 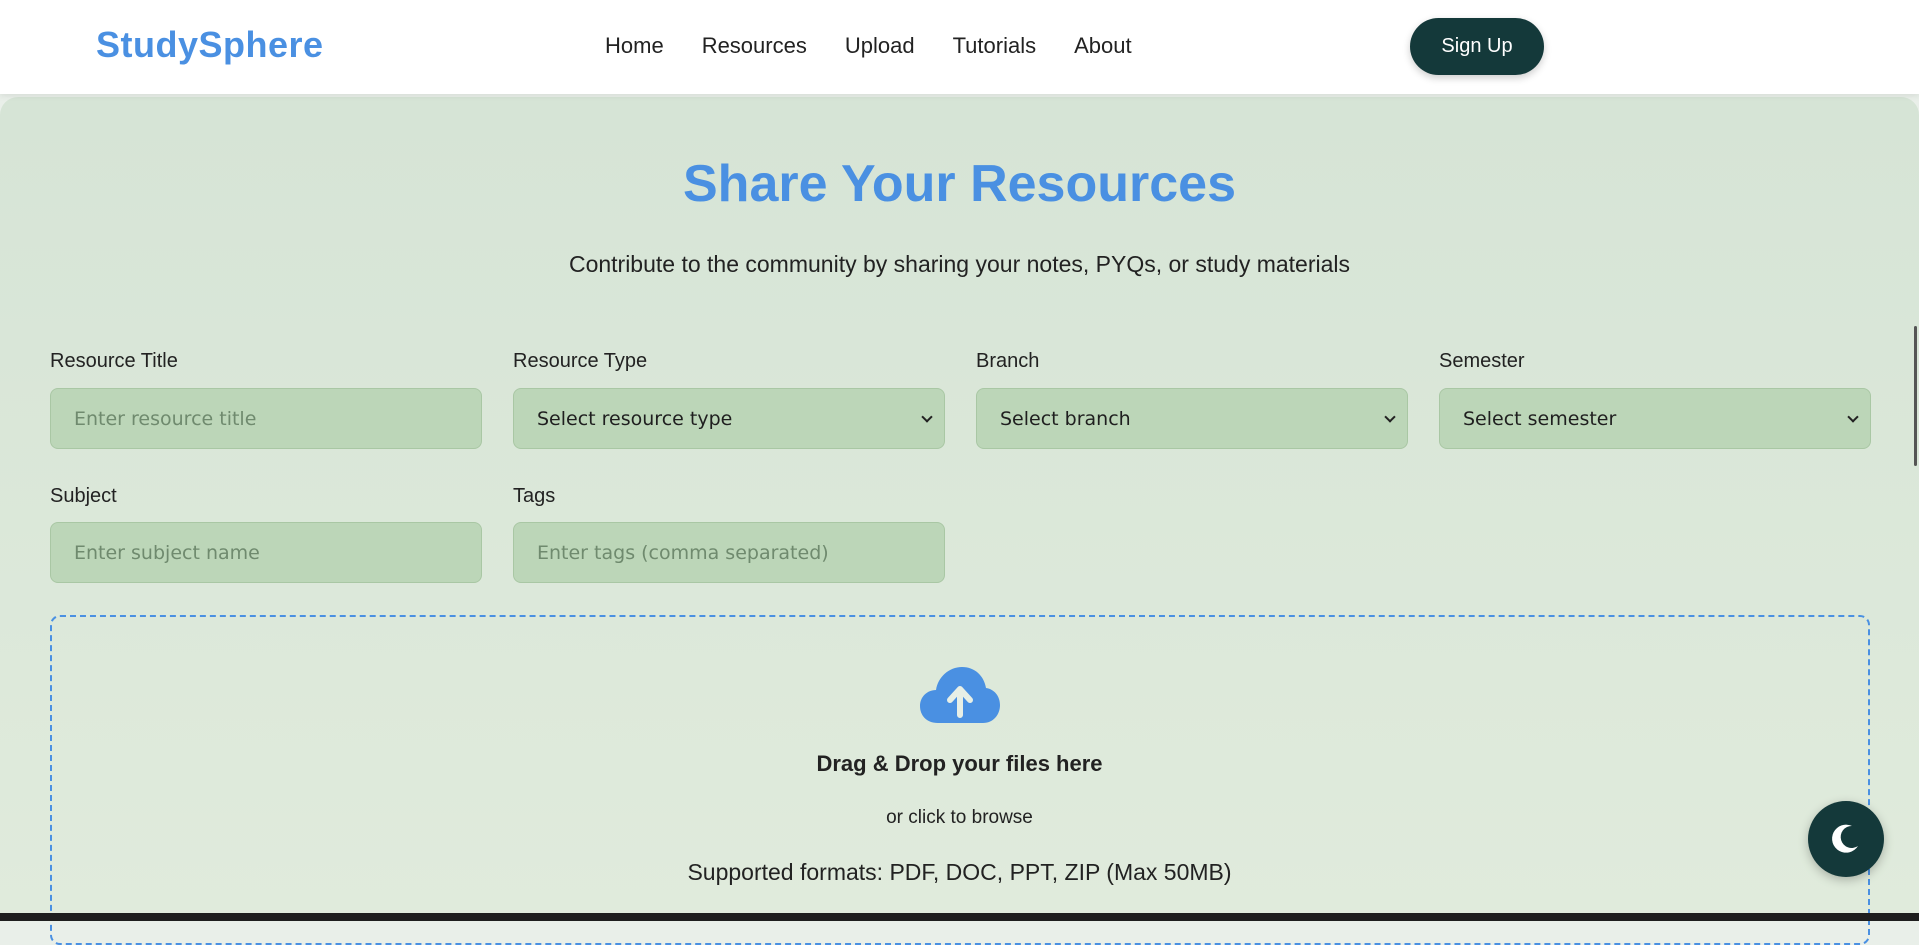 I want to click on resource-type-label: Resource Type, so click(x=580, y=361).